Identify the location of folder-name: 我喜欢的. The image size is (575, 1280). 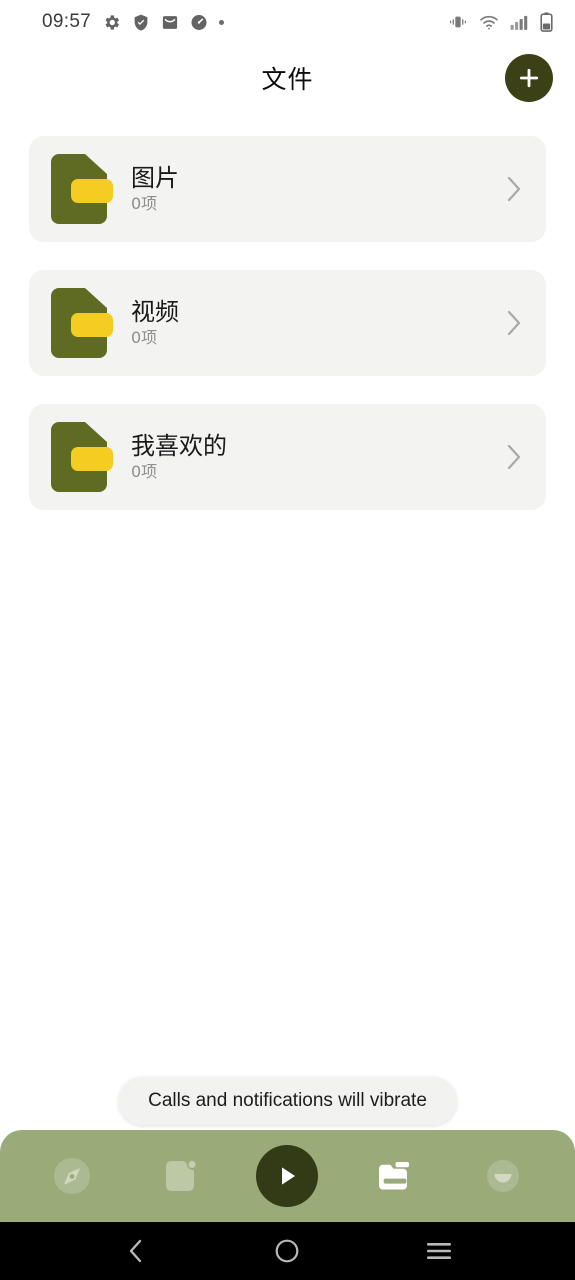
(179, 445).